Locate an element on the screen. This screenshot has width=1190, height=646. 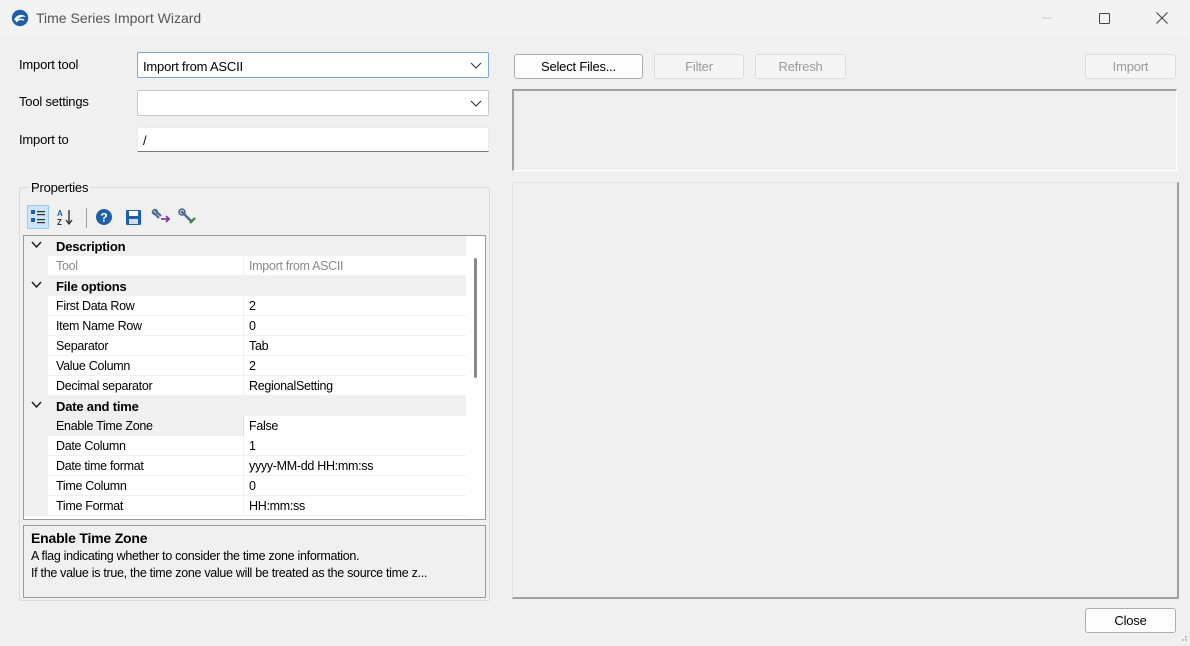
property-row-enable-time-zone: Enable Time Zone False is located at coordinates (245, 426).